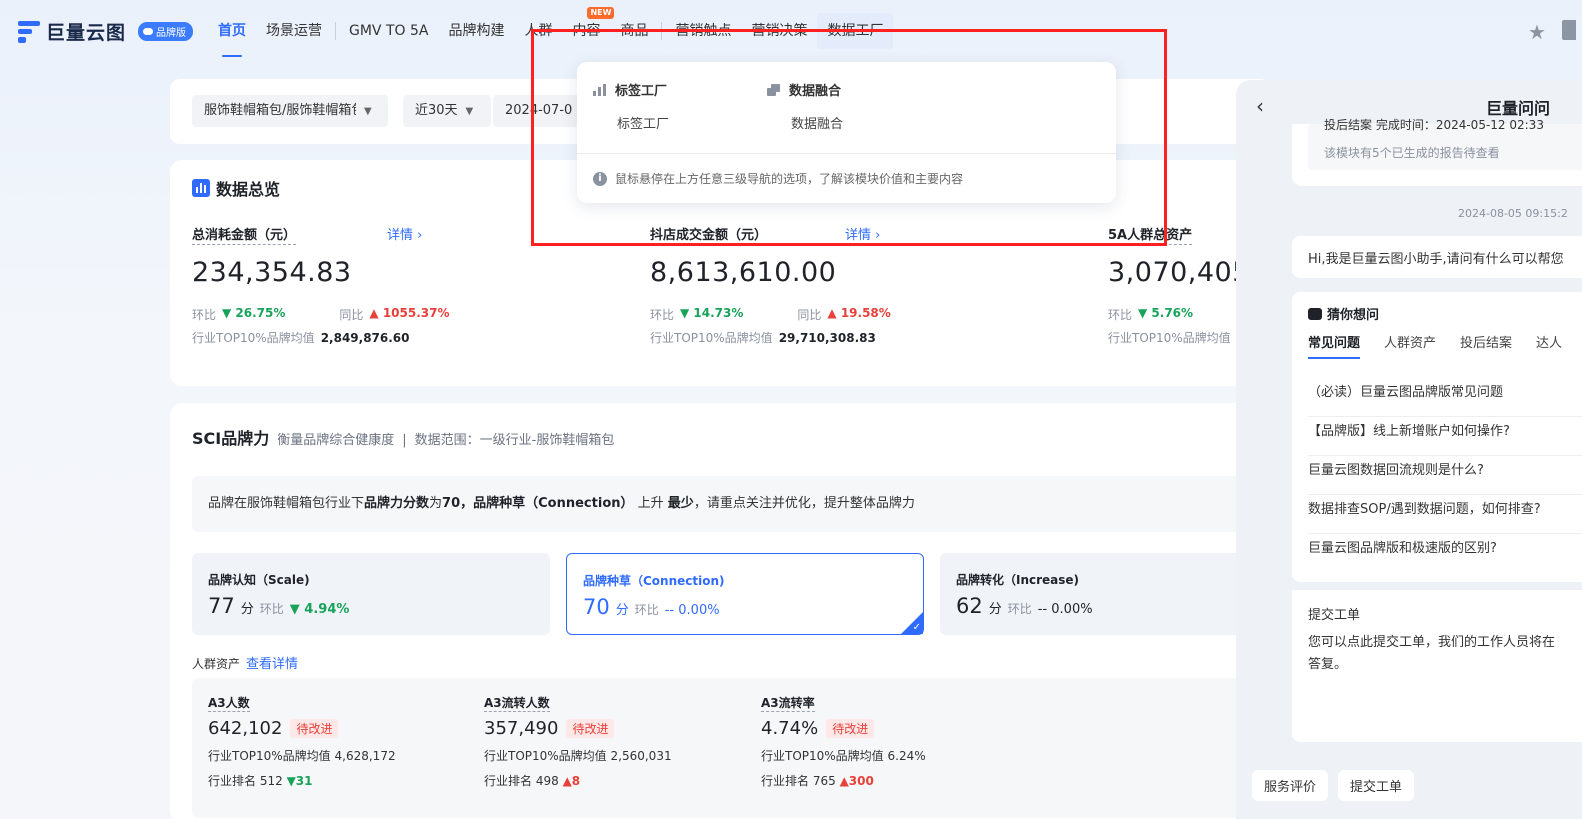 Image resolution: width=1582 pixels, height=819 pixels. I want to click on edition-badge-label: 品牌版, so click(171, 33).